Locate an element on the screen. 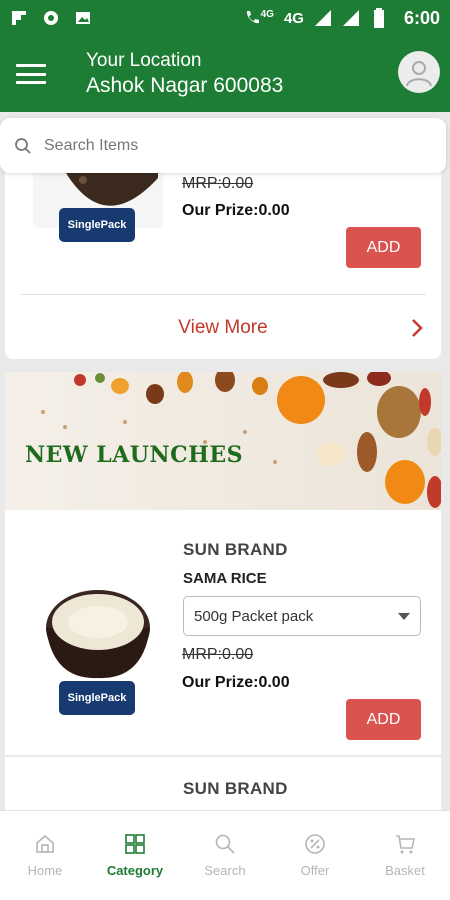 The image size is (450, 900). view-more-label: View More is located at coordinates (223, 327).